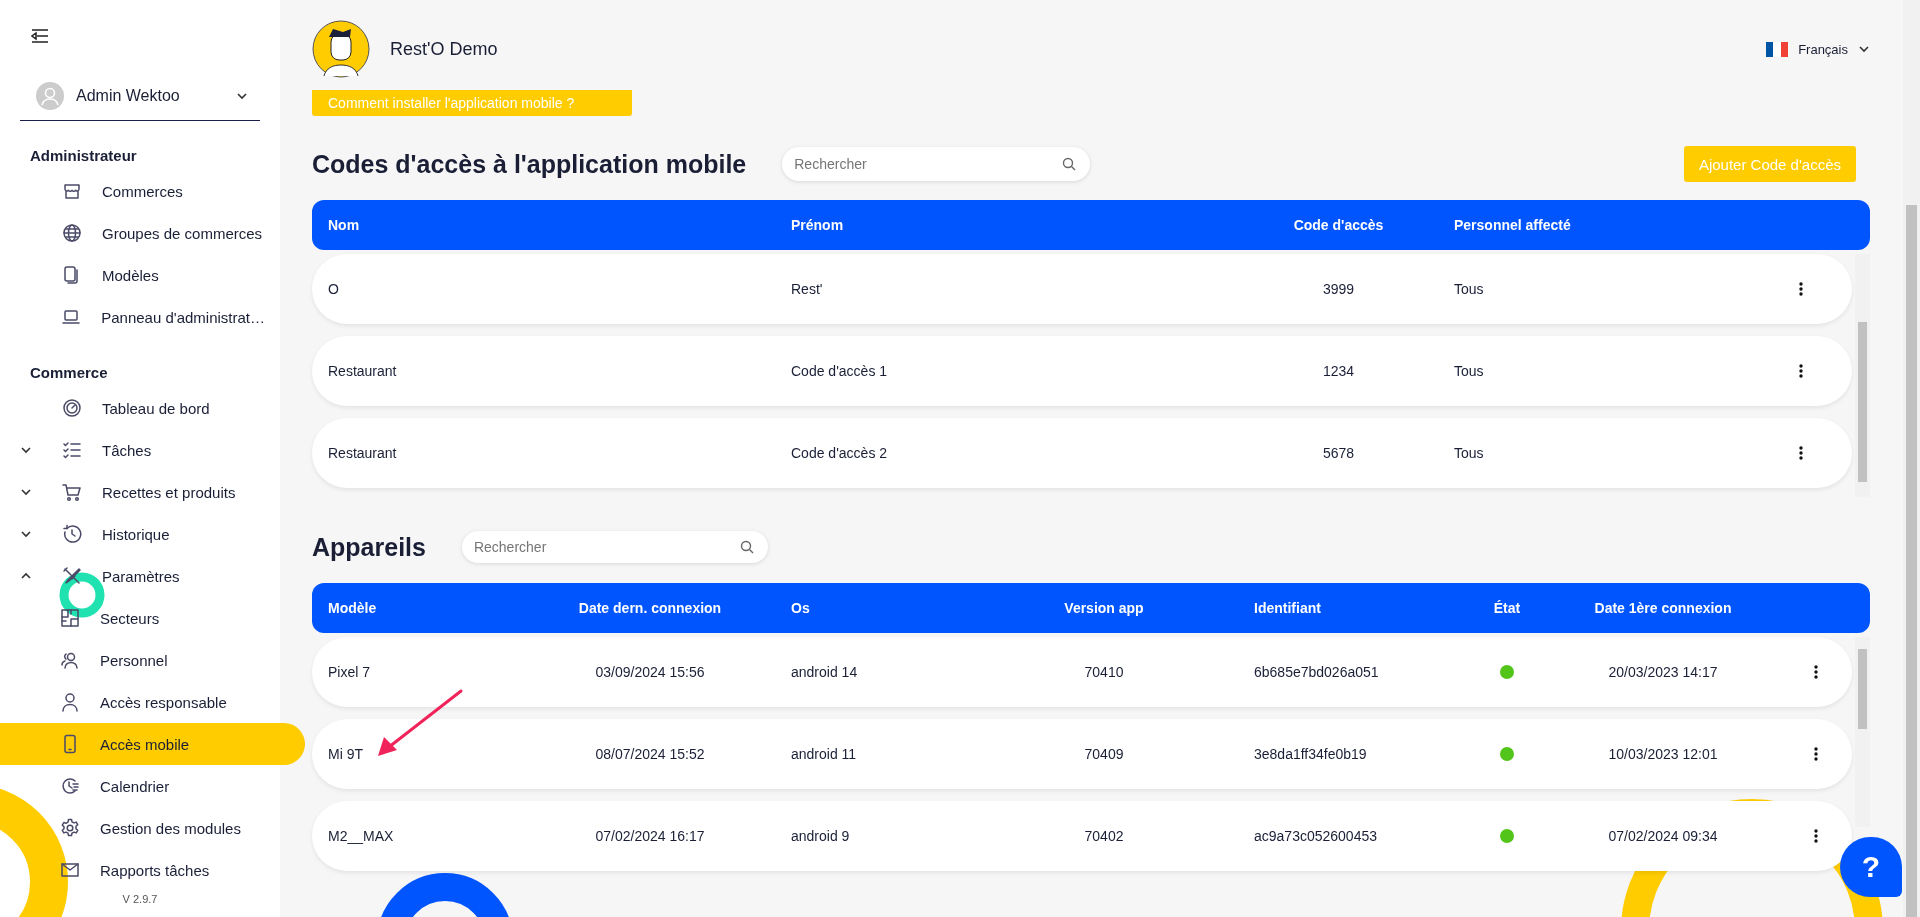 This screenshot has height=917, width=1920. I want to click on clock-icon, so click(72, 534).